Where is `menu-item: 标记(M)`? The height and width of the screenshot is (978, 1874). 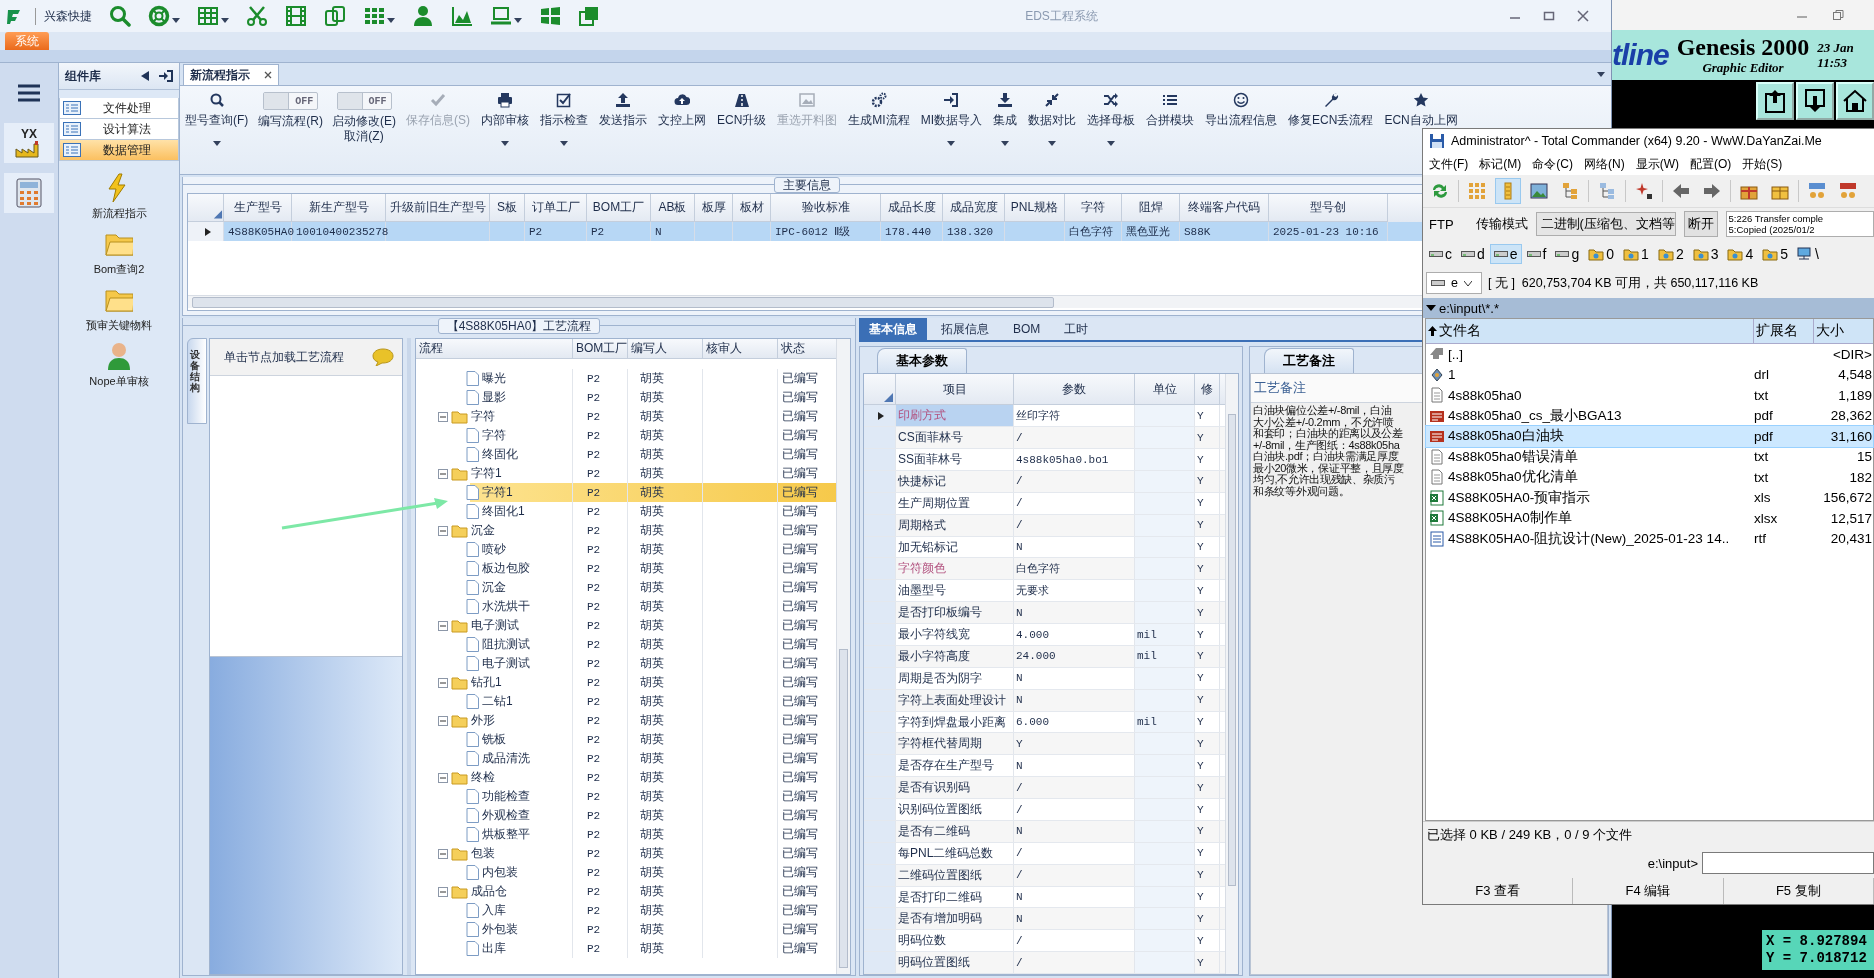
menu-item: 标记(M) is located at coordinates (1500, 164).